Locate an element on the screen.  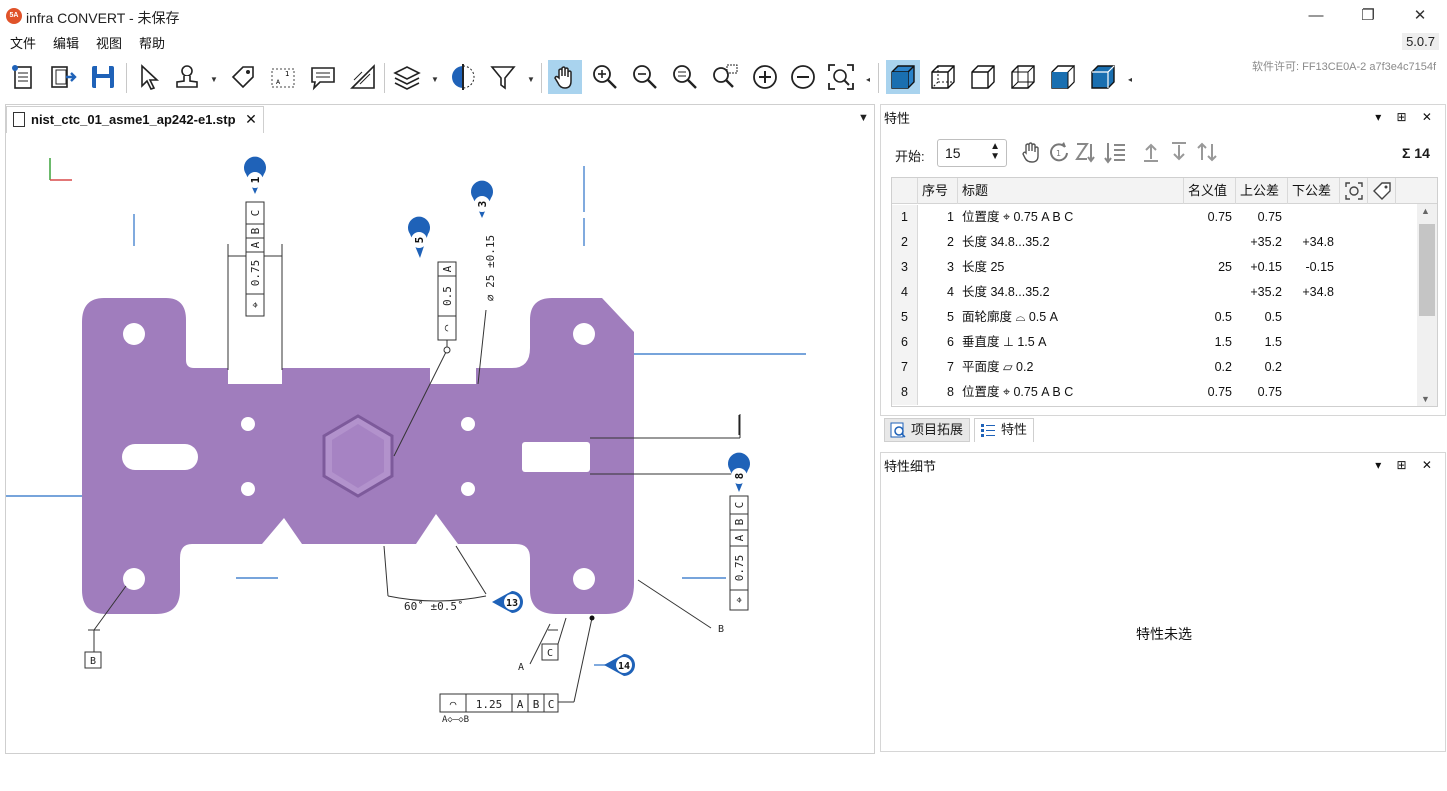
cell-seq: 5 is located at coordinates (950, 317).